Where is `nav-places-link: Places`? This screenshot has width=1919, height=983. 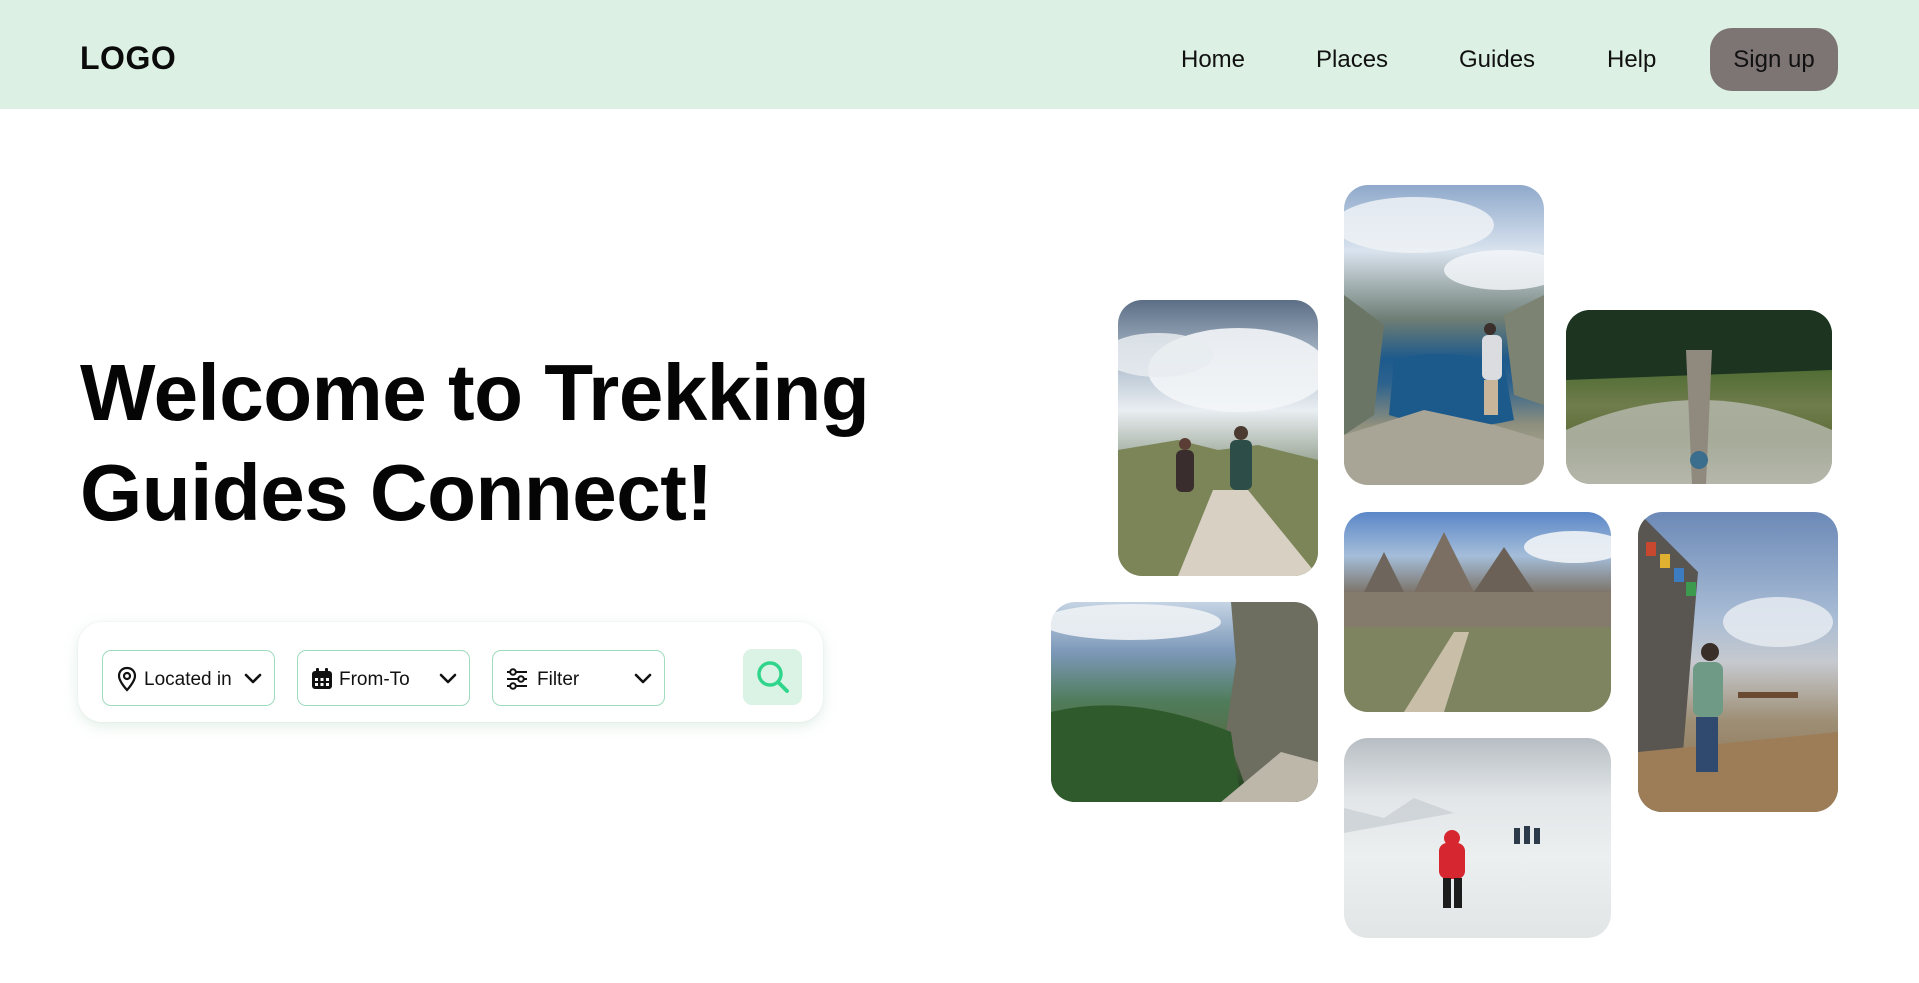
nav-places-link: Places is located at coordinates (1352, 60).